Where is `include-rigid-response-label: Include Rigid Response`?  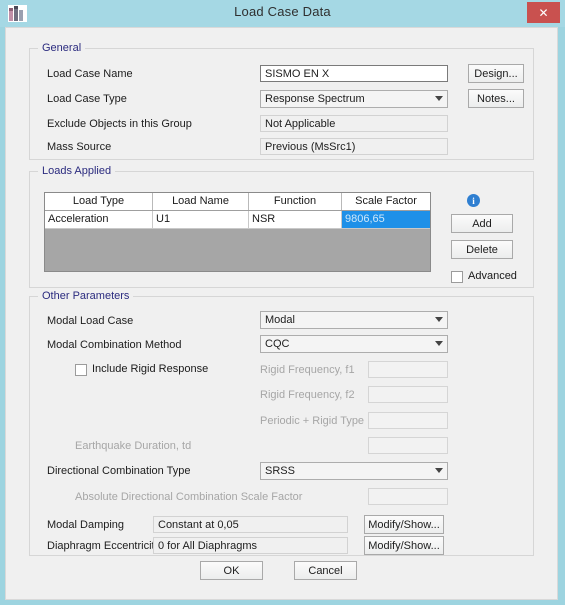 include-rigid-response-label: Include Rigid Response is located at coordinates (150, 369).